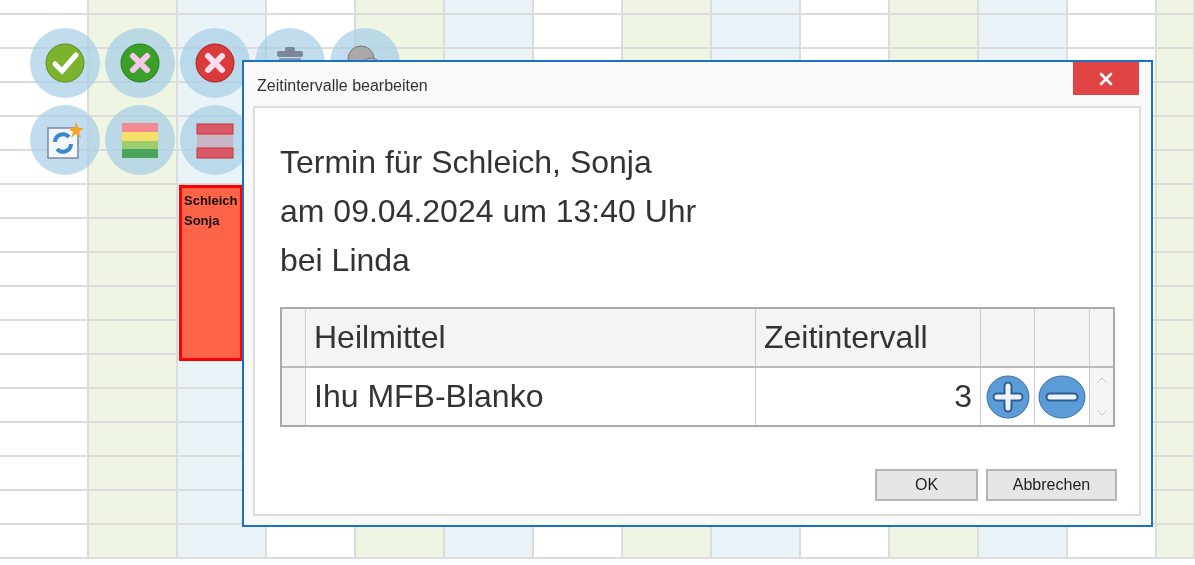  What do you see at coordinates (531, 396) in the screenshot?
I see `table-cell: Ihu MFB-Blanko` at bounding box center [531, 396].